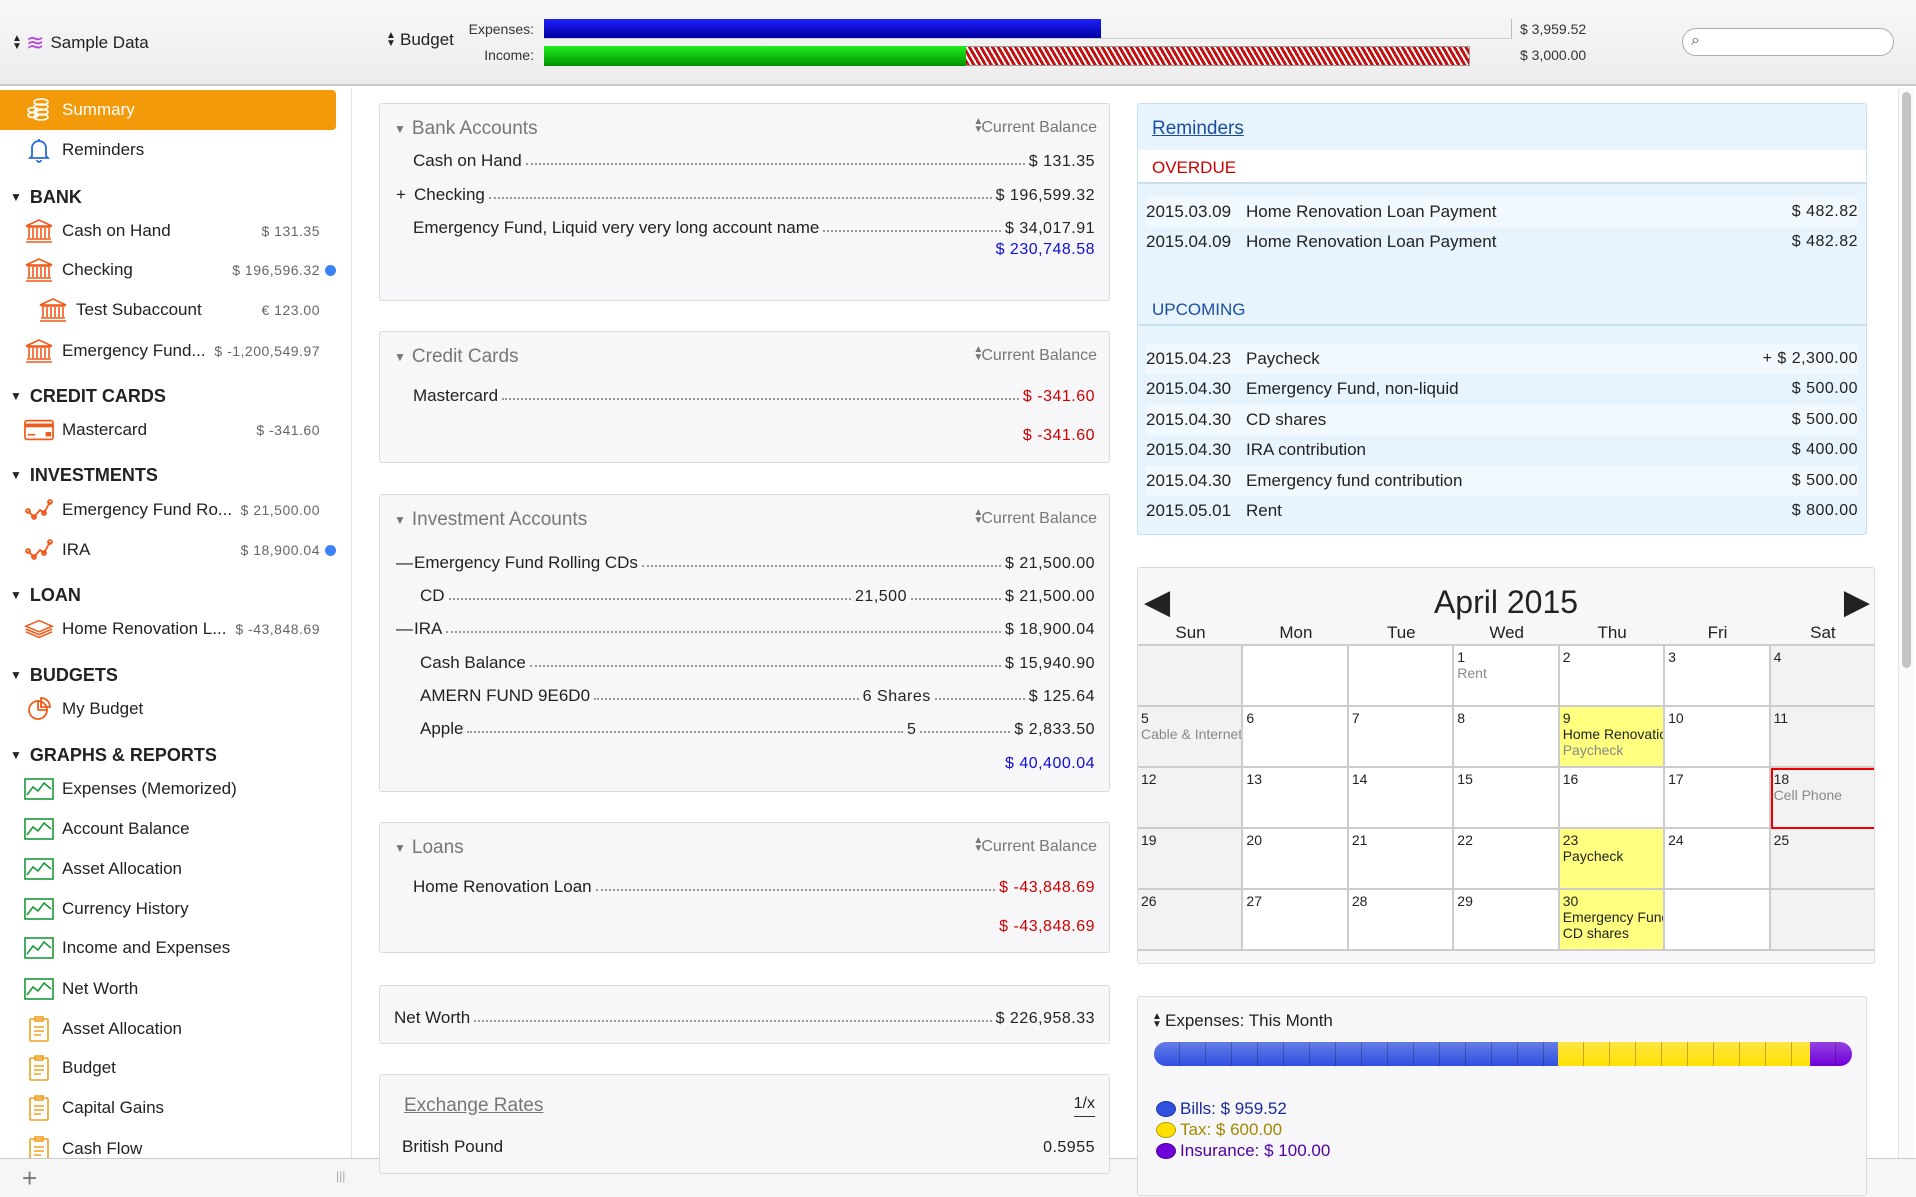 Image resolution: width=1916 pixels, height=1197 pixels. I want to click on account-row: Cash Balance $ 15,940.90, so click(757, 658).